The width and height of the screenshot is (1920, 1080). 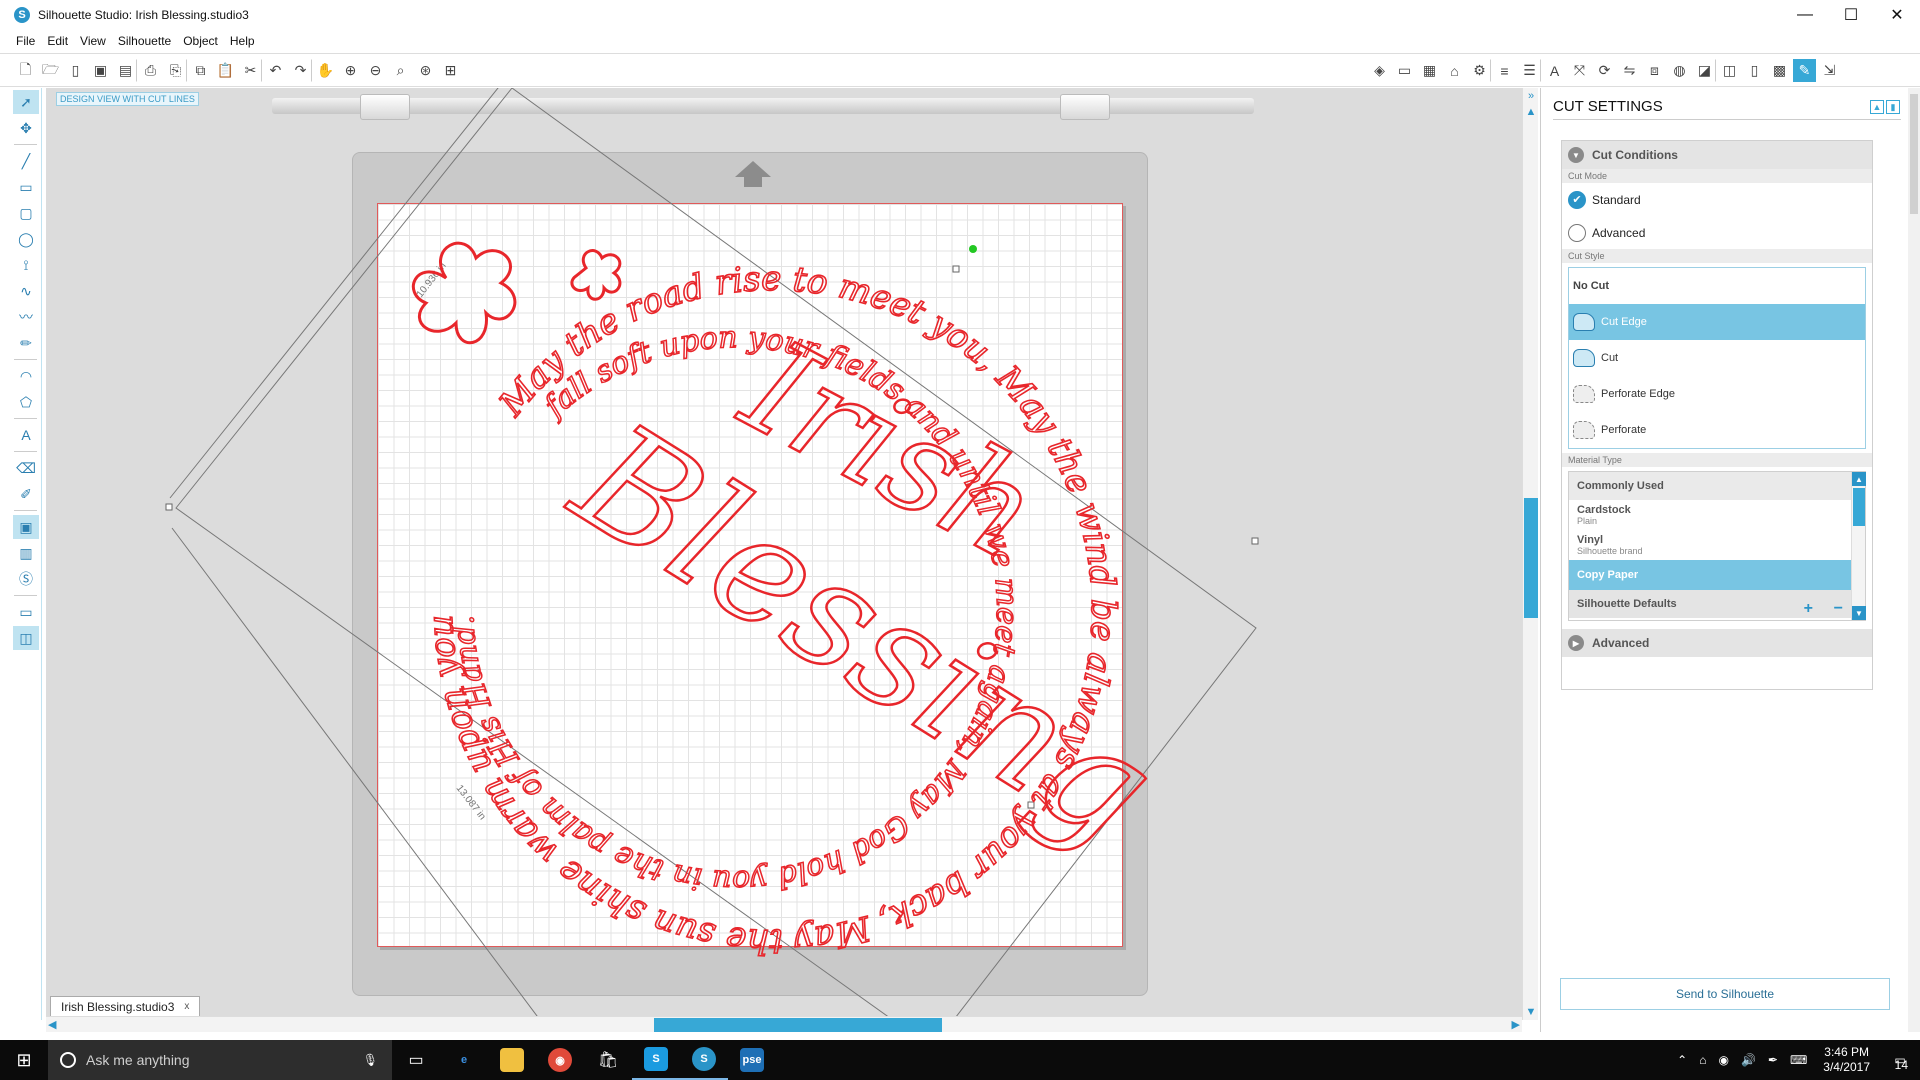 I want to click on panel-collapse-icon: ▲, so click(x=1877, y=107).